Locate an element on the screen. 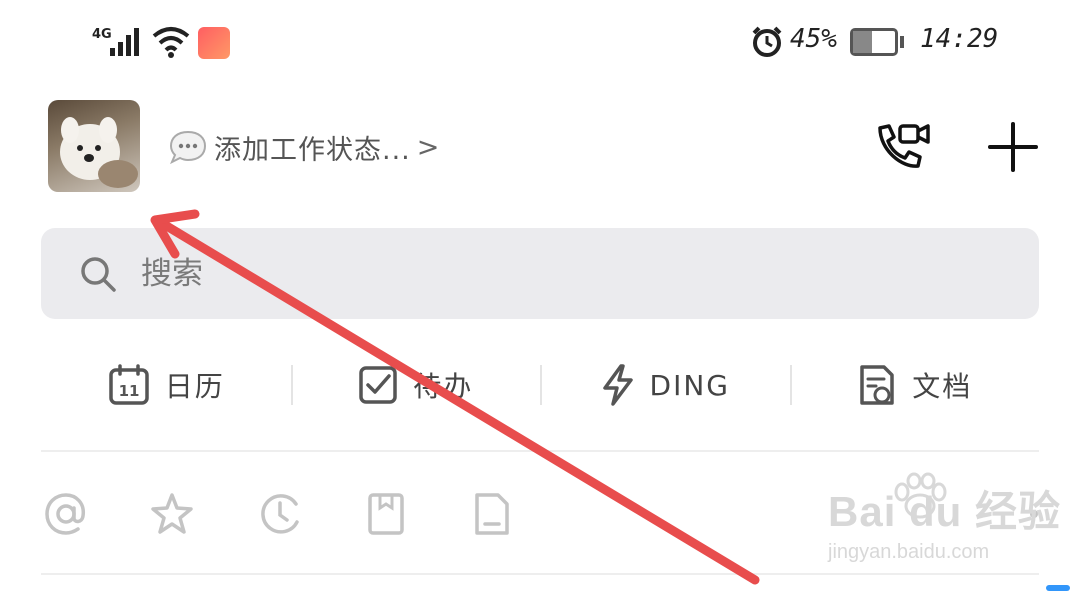 This screenshot has width=1080, height=593. quick-action-docs: 文档 is located at coordinates (914, 385).